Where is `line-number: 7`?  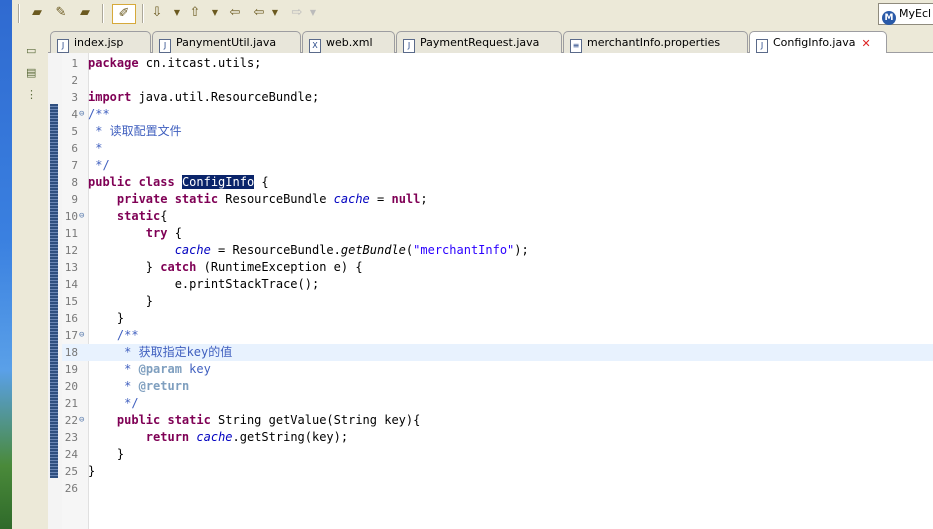 line-number: 7 is located at coordinates (74, 165).